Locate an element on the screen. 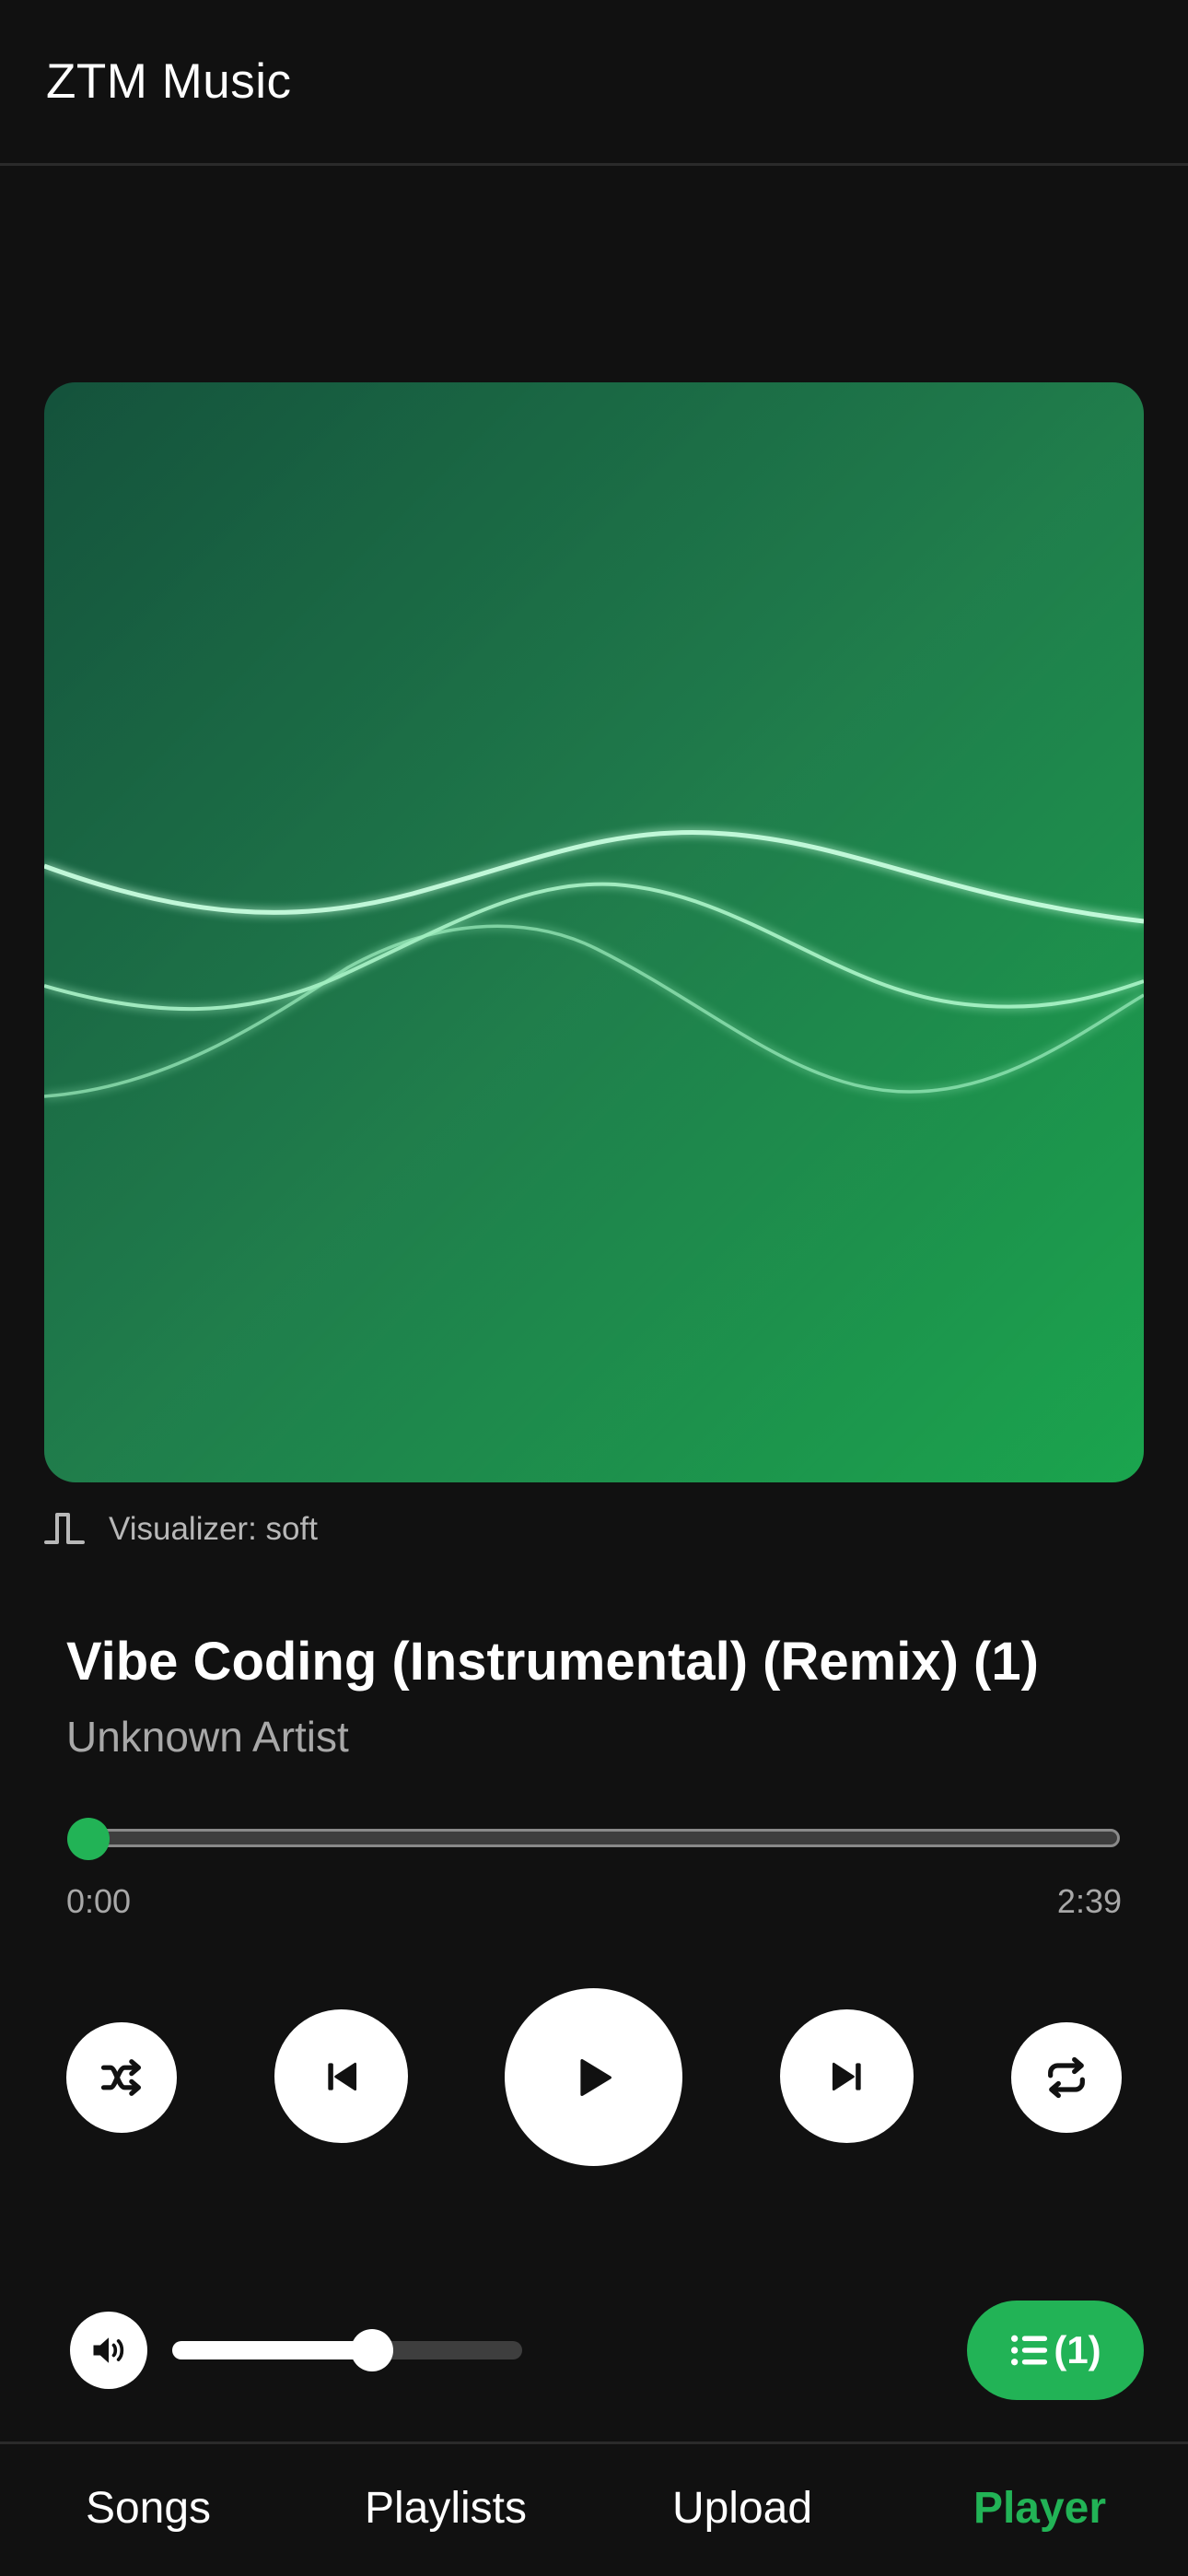 This screenshot has width=1188, height=2576. current-time: 0:00 is located at coordinates (99, 1901).